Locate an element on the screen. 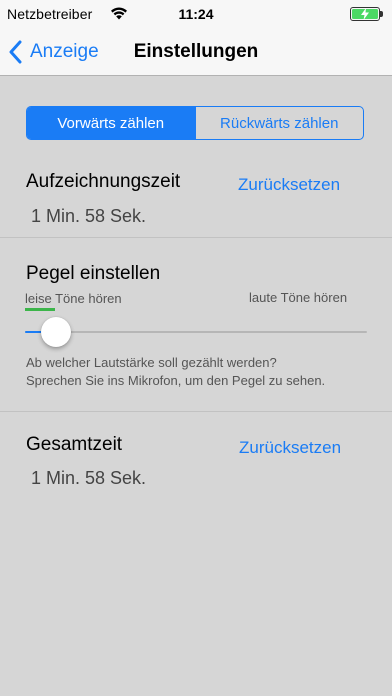 This screenshot has height=696, width=392. recording-time-value: 1 Min. 58 Sek. is located at coordinates (89, 216).